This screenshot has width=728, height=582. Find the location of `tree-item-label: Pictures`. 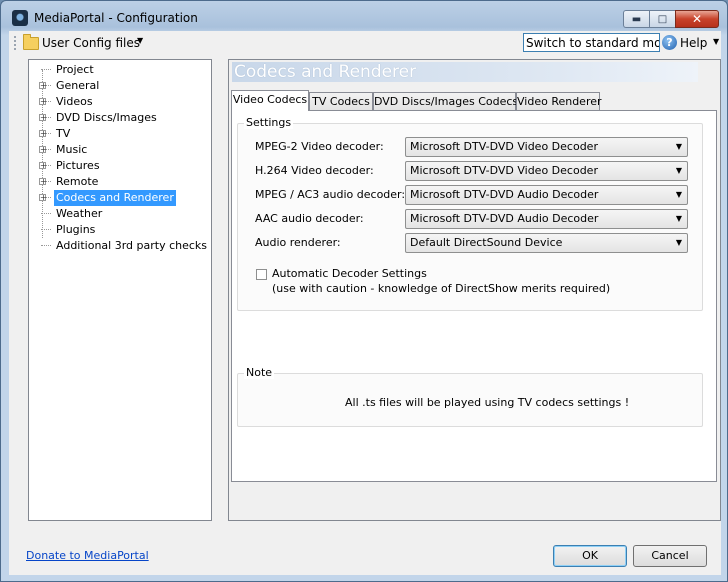

tree-item-label: Pictures is located at coordinates (78, 165).